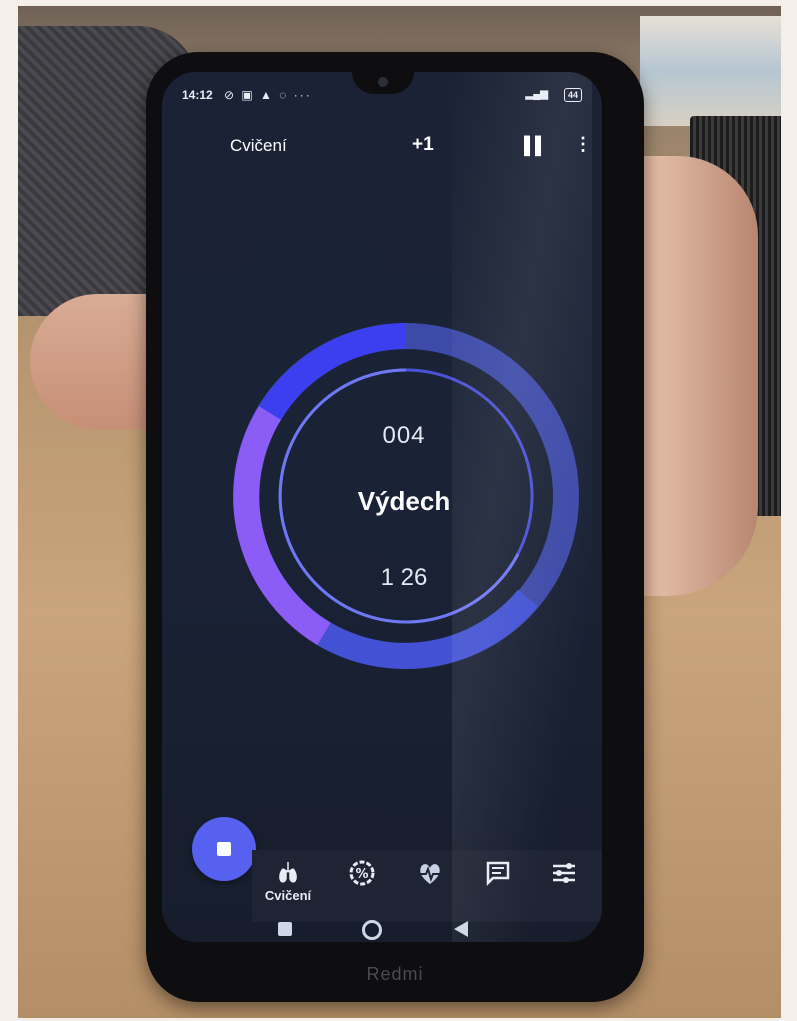  Describe the element at coordinates (710, 71) in the screenshot. I see `background-books` at that location.